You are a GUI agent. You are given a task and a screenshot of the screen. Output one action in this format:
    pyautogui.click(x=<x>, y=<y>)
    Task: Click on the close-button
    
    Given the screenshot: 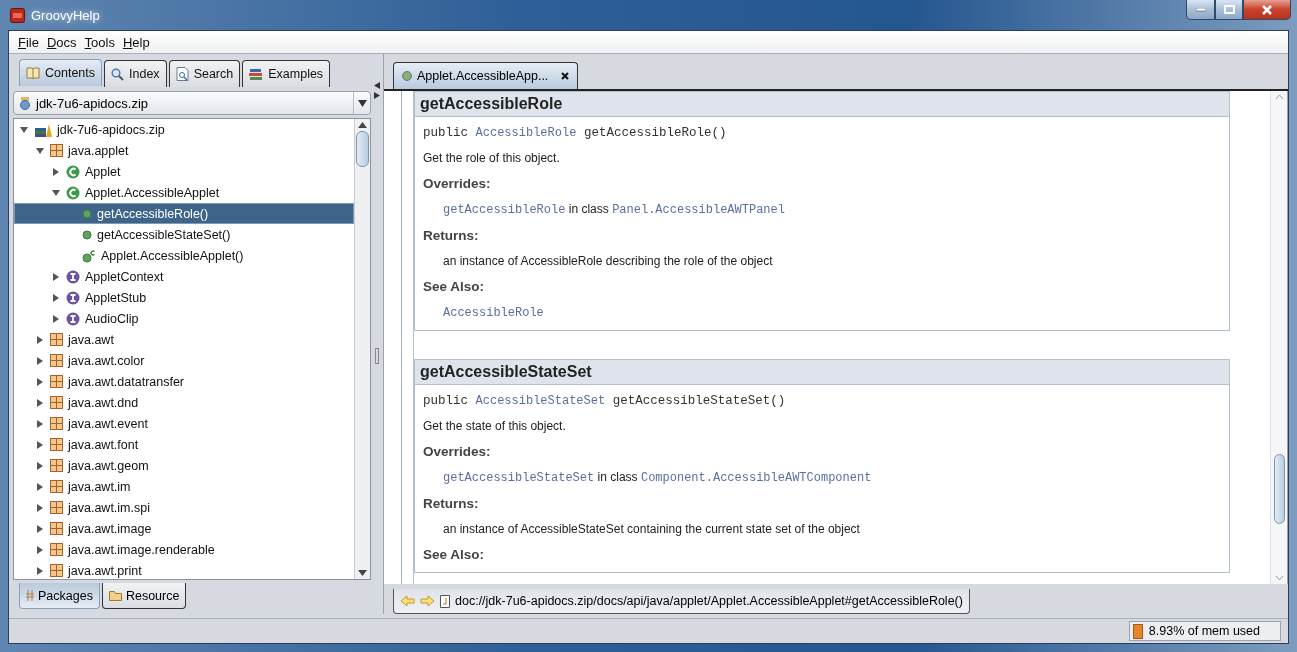 What is the action you would take?
    pyautogui.click(x=1267, y=10)
    